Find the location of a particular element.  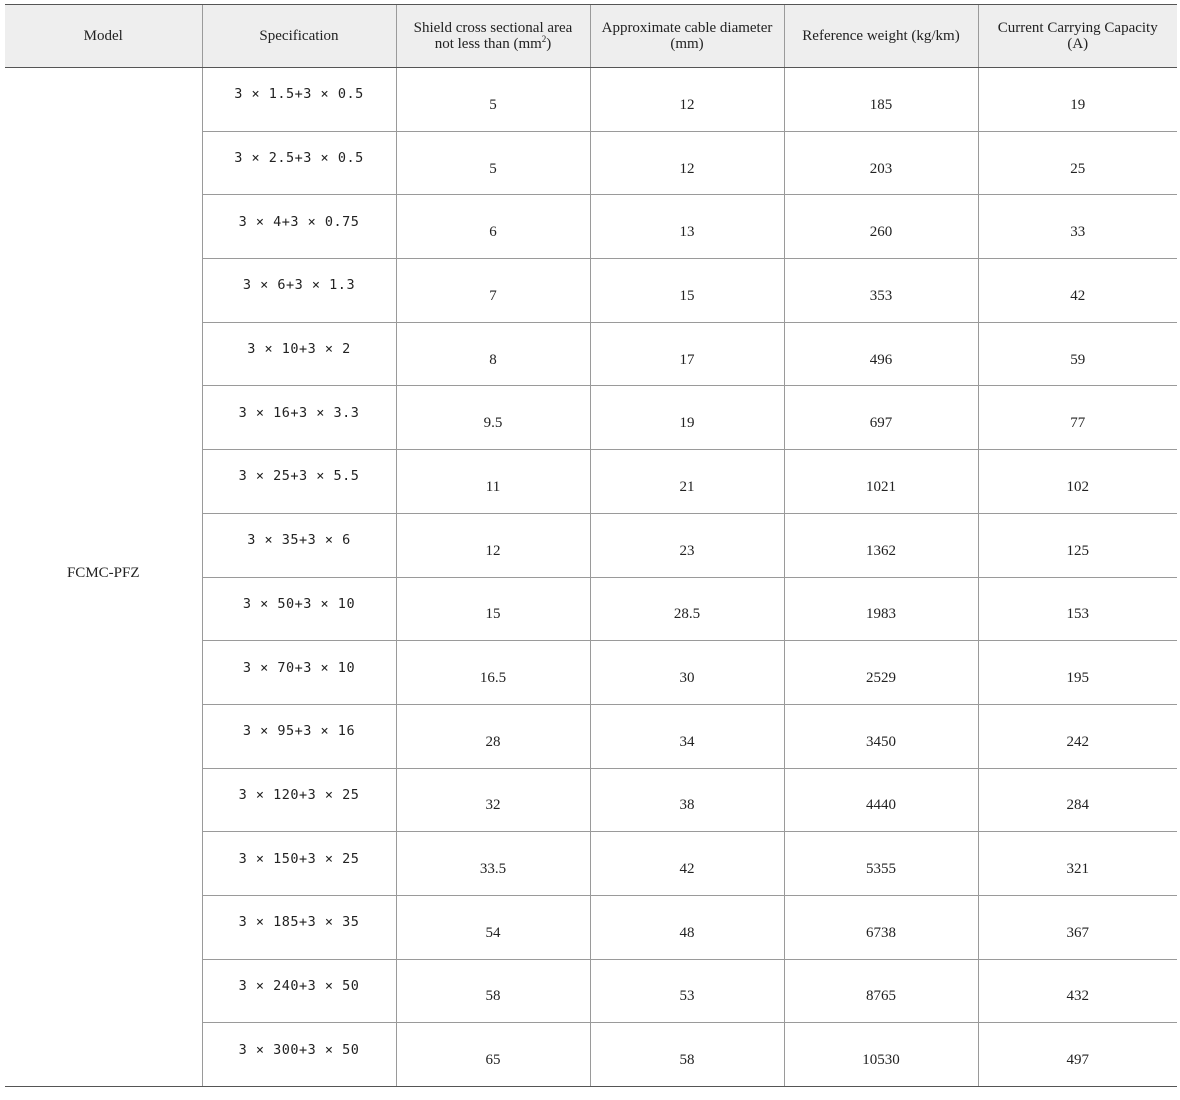

reference-weight-cell: 2529 is located at coordinates (880, 672).